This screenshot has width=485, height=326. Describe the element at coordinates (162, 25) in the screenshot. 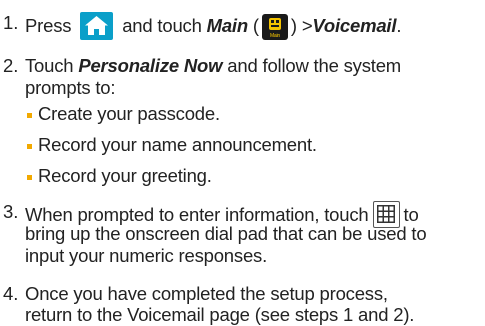

I see `step-1-and-touch: and touch` at that location.